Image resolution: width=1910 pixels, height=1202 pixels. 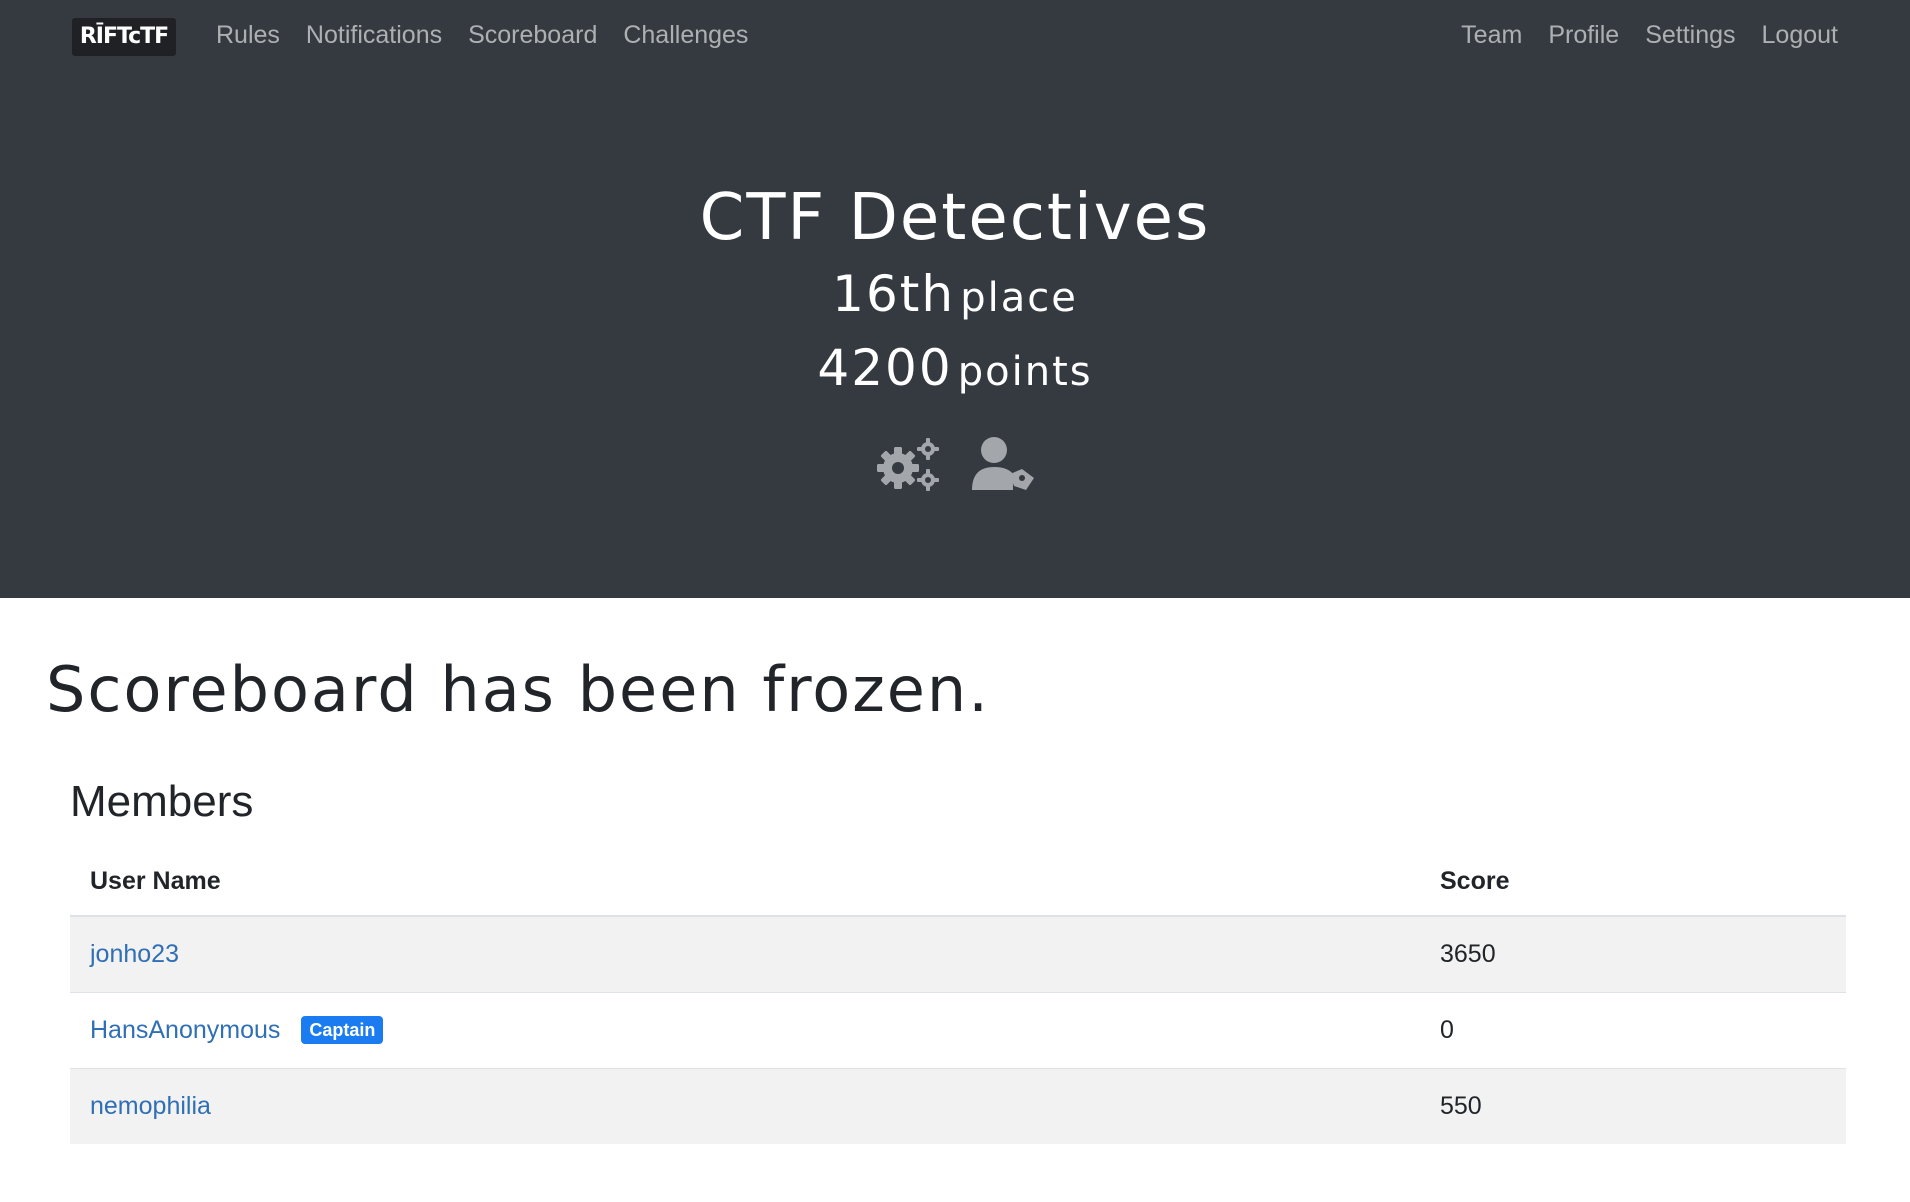 I want to click on table-header-row: User Name Score, so click(x=958, y=882).